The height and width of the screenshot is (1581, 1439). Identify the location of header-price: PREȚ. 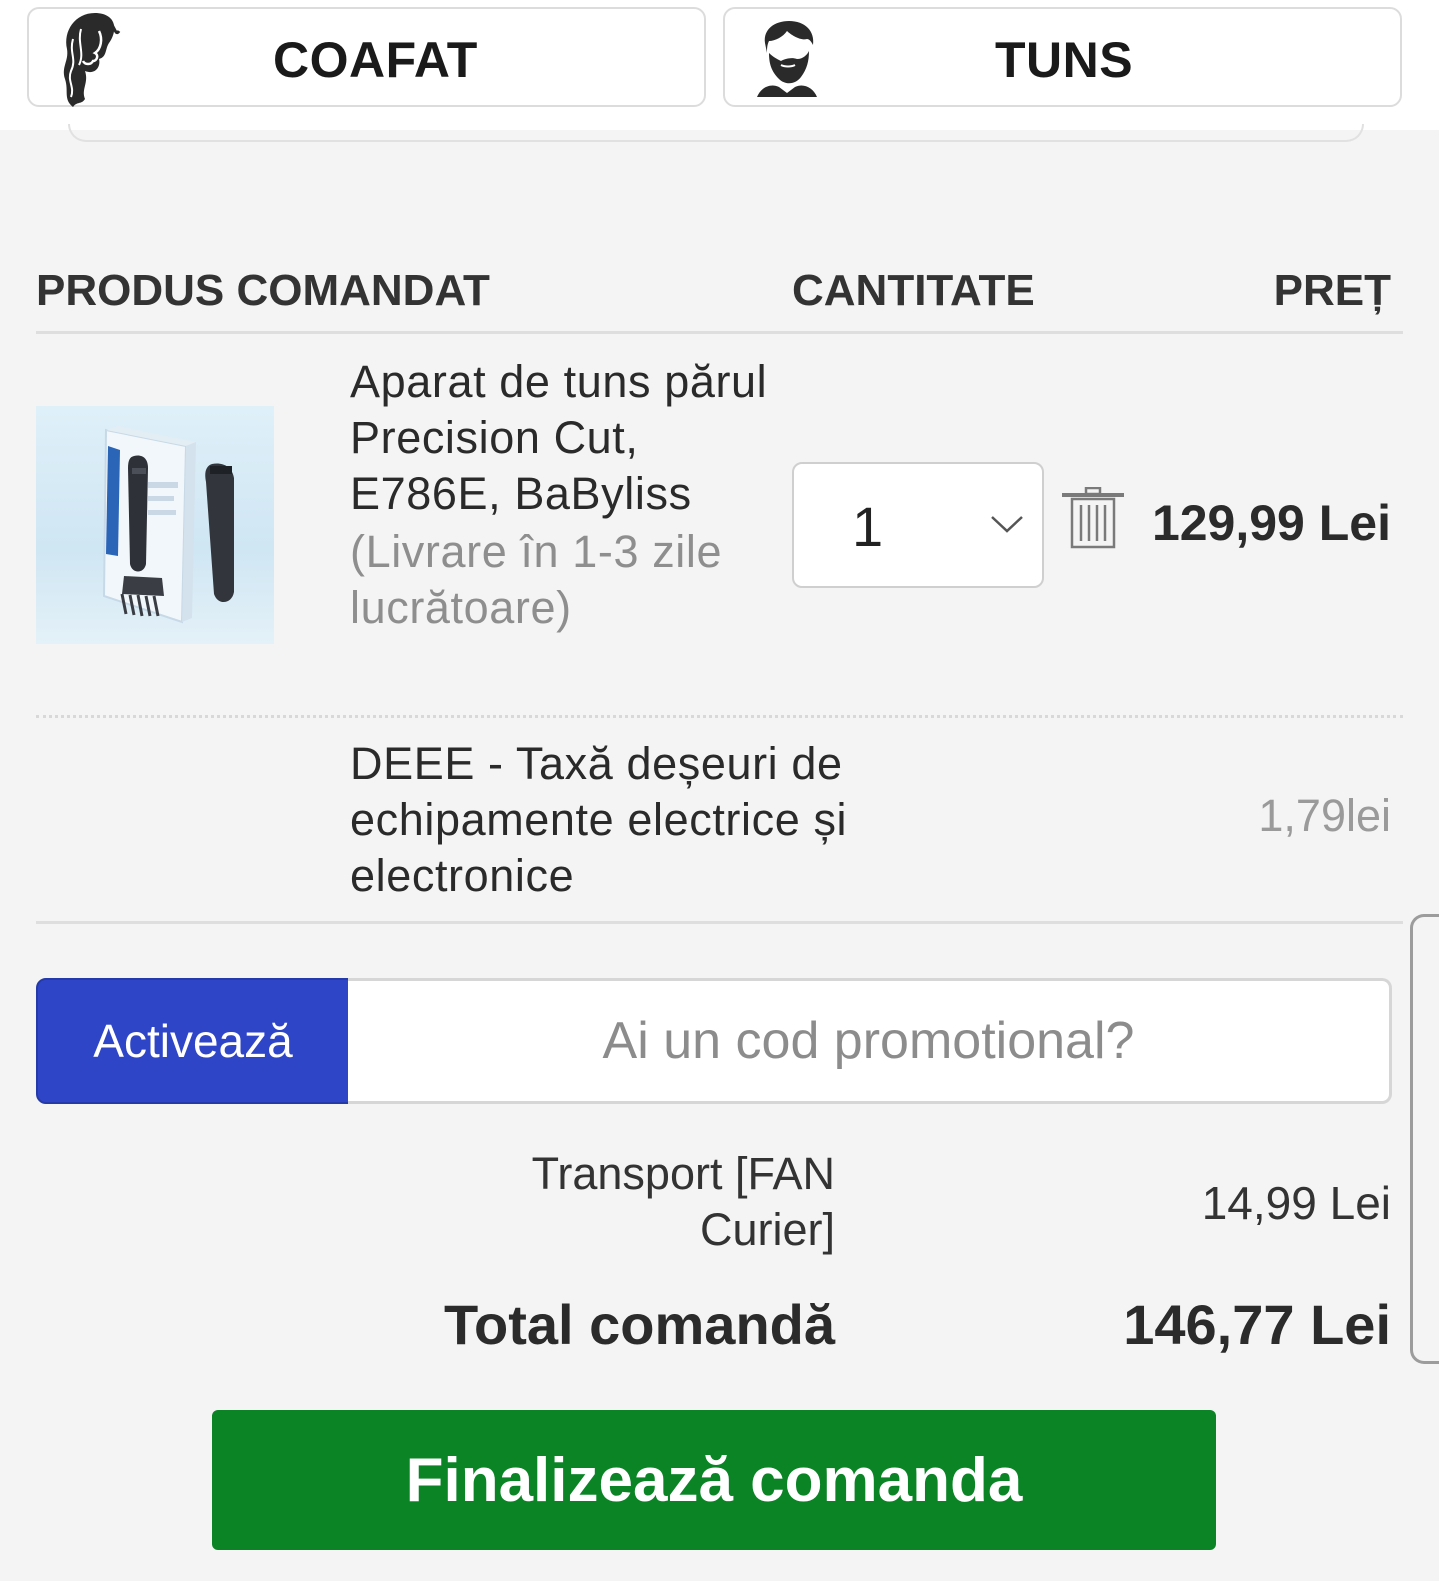
(1332, 290).